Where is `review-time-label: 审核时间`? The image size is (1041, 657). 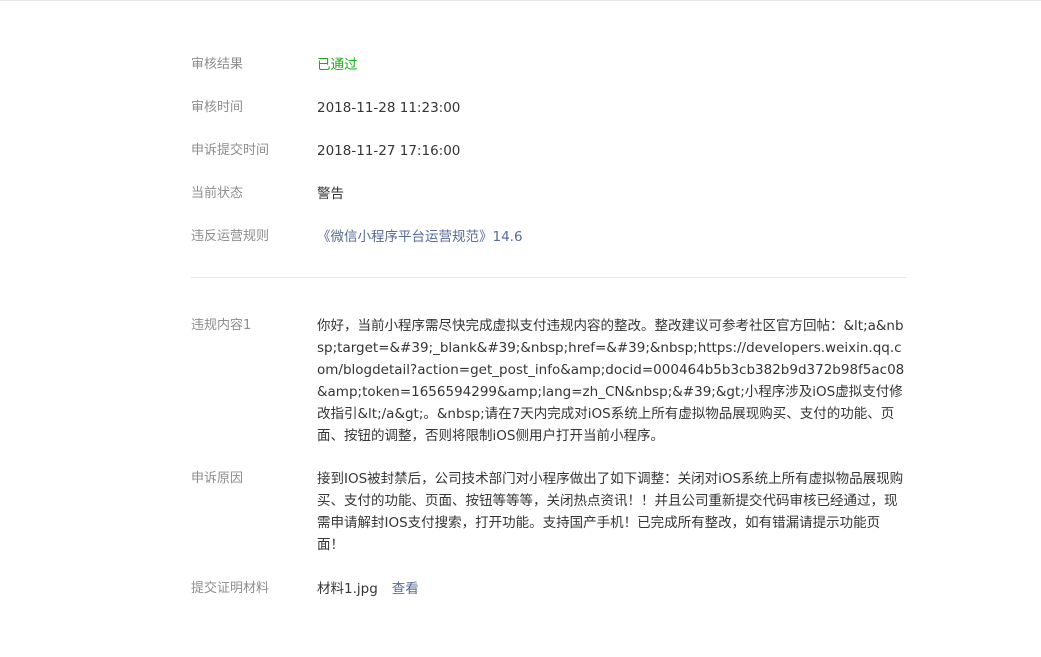 review-time-label: 审核时间 is located at coordinates (217, 107).